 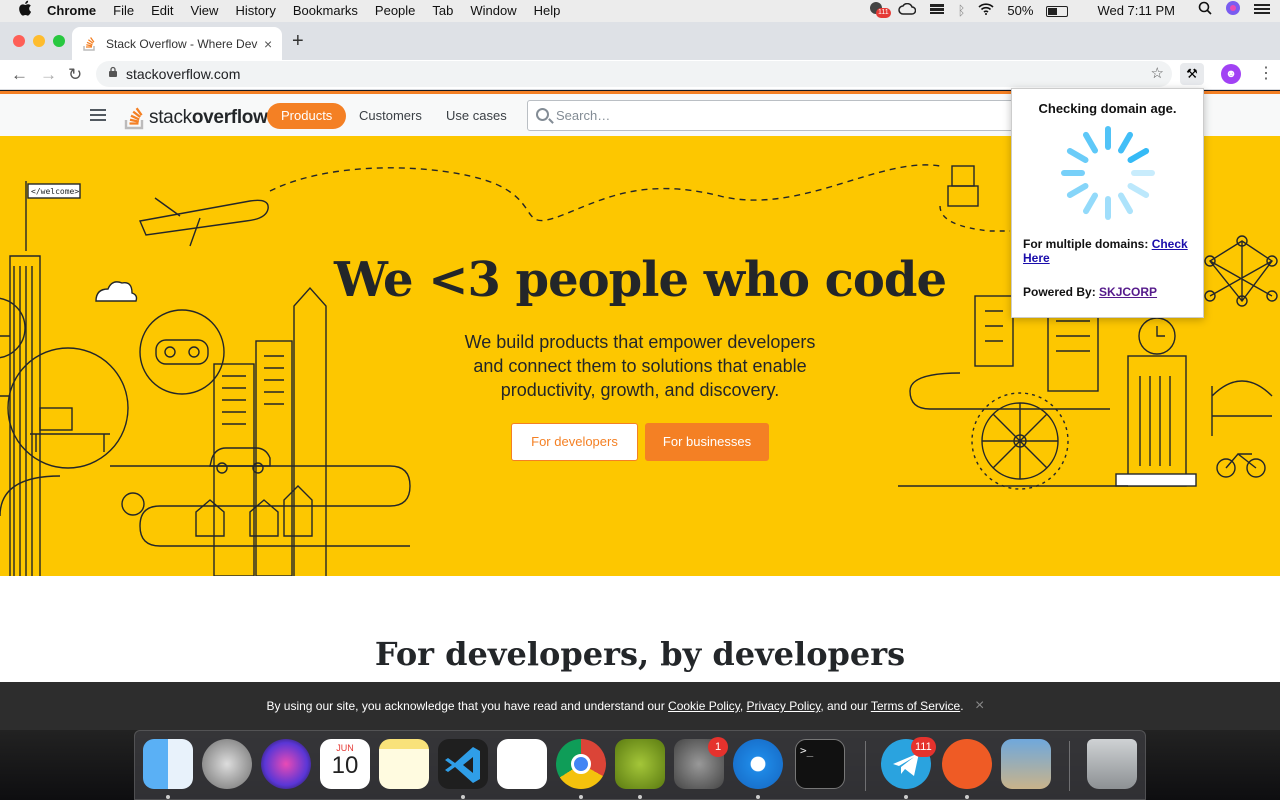 I want to click on for-businesses-button: For businesses, so click(x=707, y=442).